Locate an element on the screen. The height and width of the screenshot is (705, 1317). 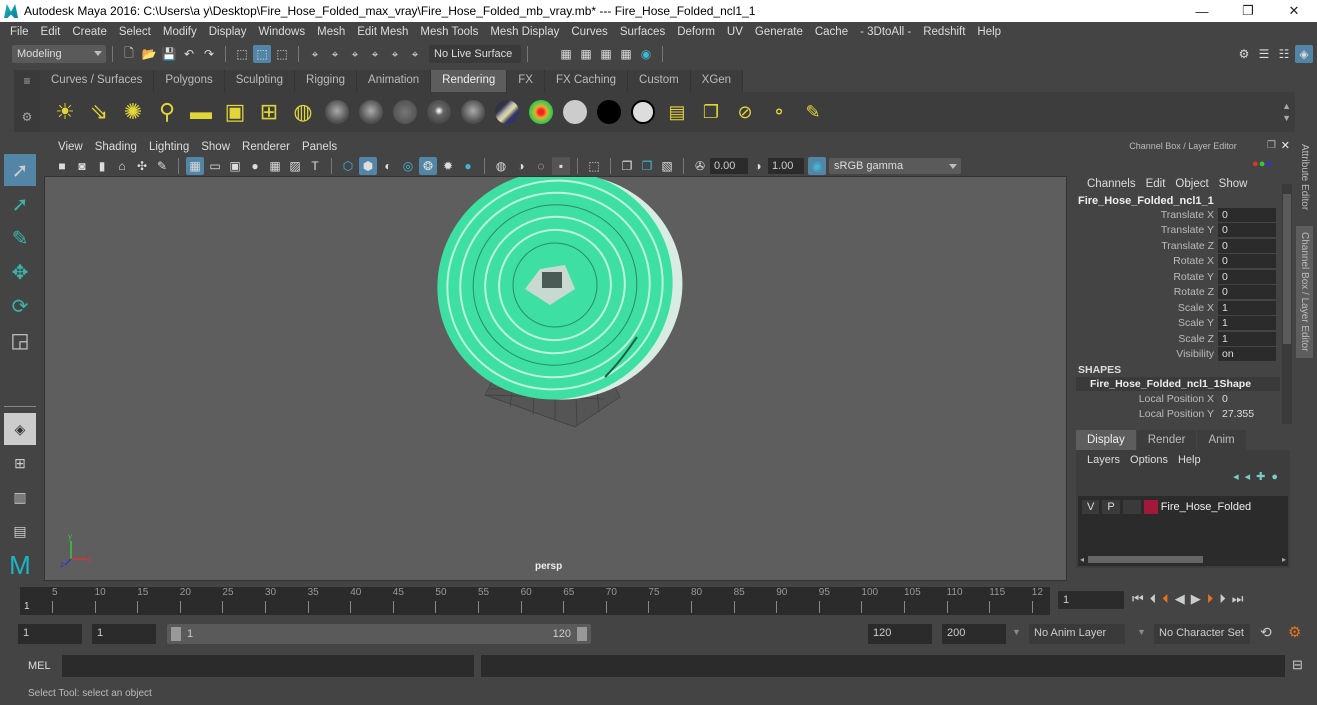
playback-end-field: 120 is located at coordinates (900, 634).